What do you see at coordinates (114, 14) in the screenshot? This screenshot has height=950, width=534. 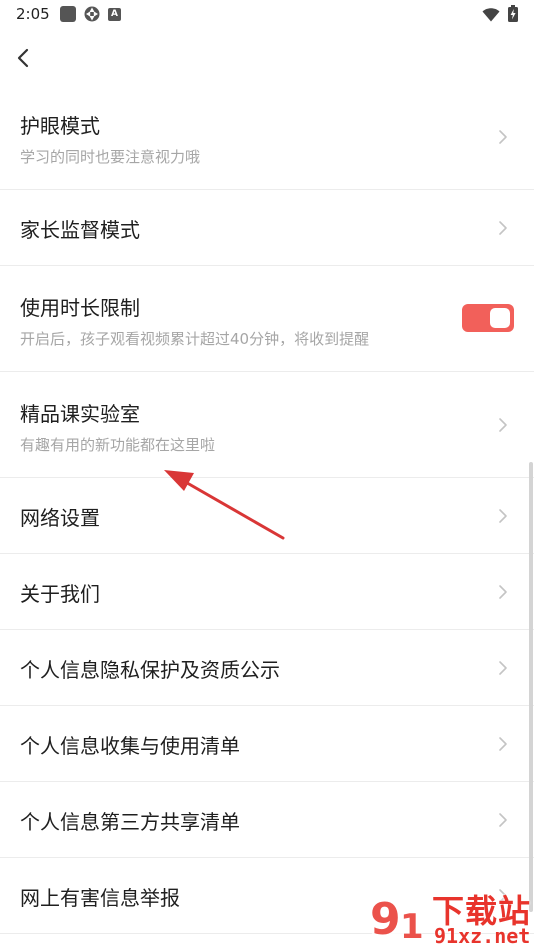 I see `a-notification-icon: A` at bounding box center [114, 14].